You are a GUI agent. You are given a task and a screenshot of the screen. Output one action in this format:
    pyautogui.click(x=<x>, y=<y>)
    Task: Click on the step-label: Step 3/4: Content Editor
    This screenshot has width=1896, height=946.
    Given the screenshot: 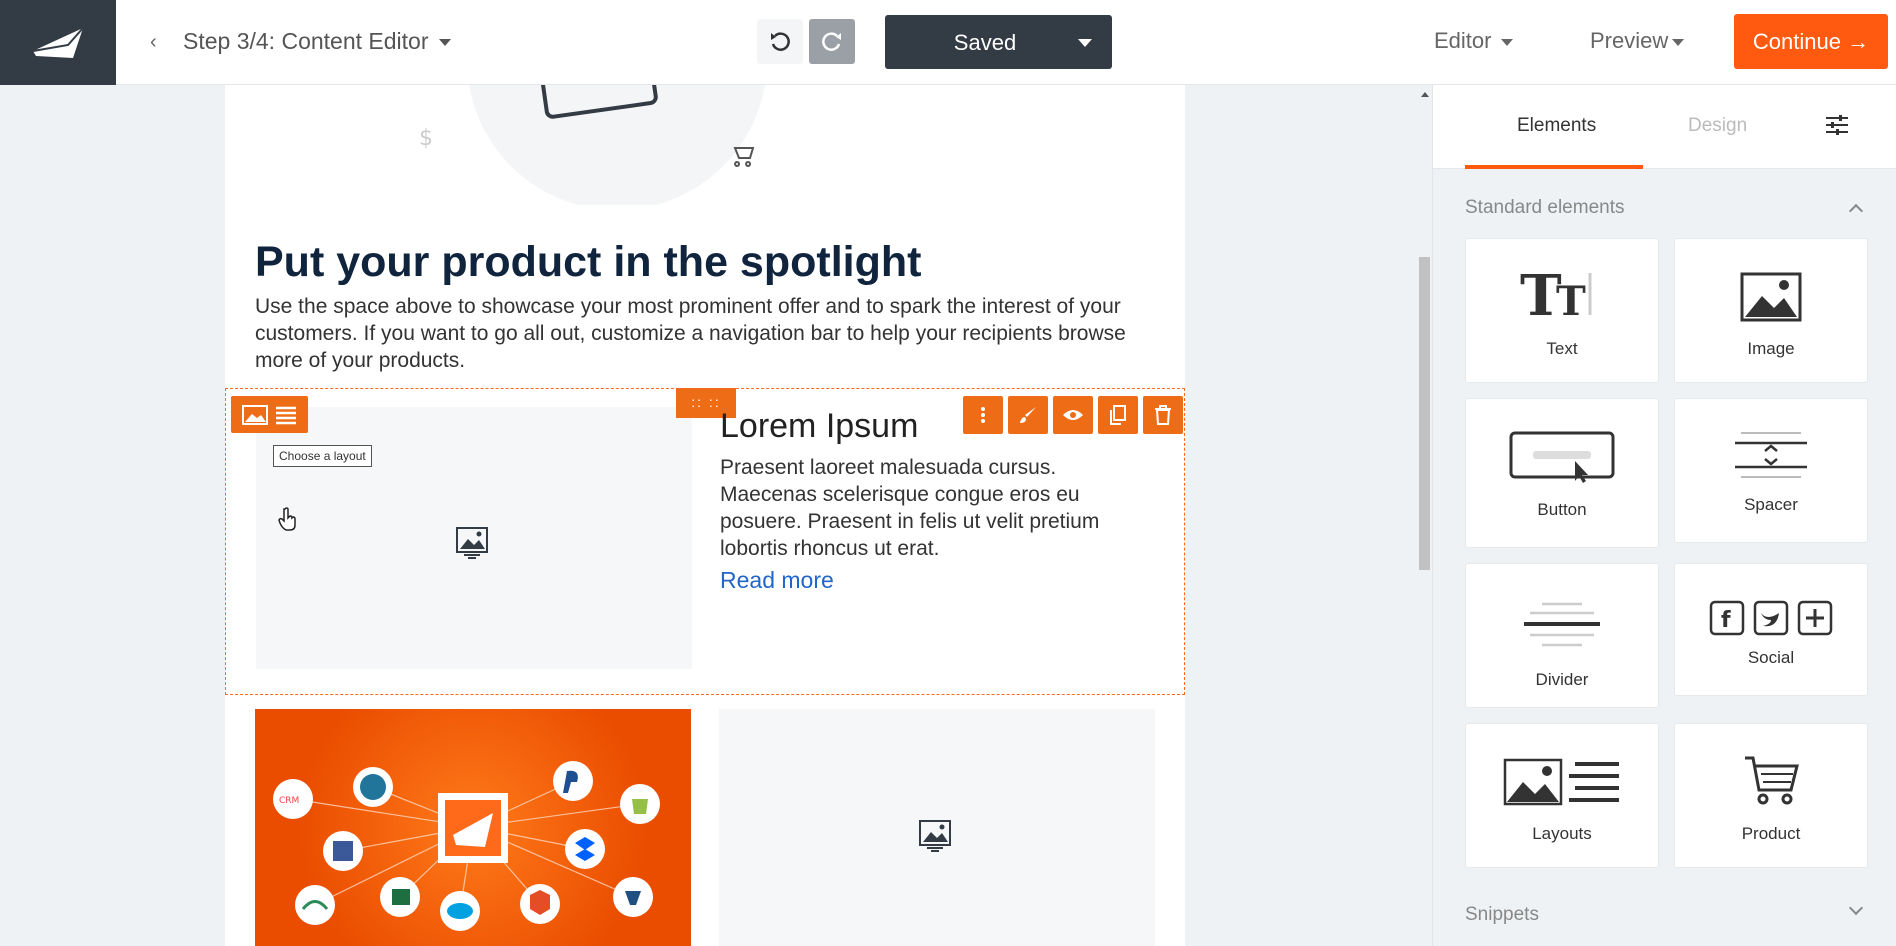 What is the action you would take?
    pyautogui.click(x=306, y=41)
    